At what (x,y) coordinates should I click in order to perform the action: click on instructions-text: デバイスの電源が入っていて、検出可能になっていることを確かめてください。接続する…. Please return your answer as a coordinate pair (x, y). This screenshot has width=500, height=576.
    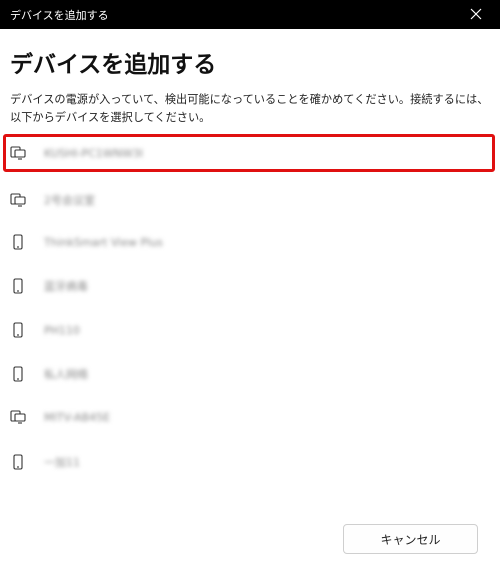
    Looking at the image, I should click on (249, 108).